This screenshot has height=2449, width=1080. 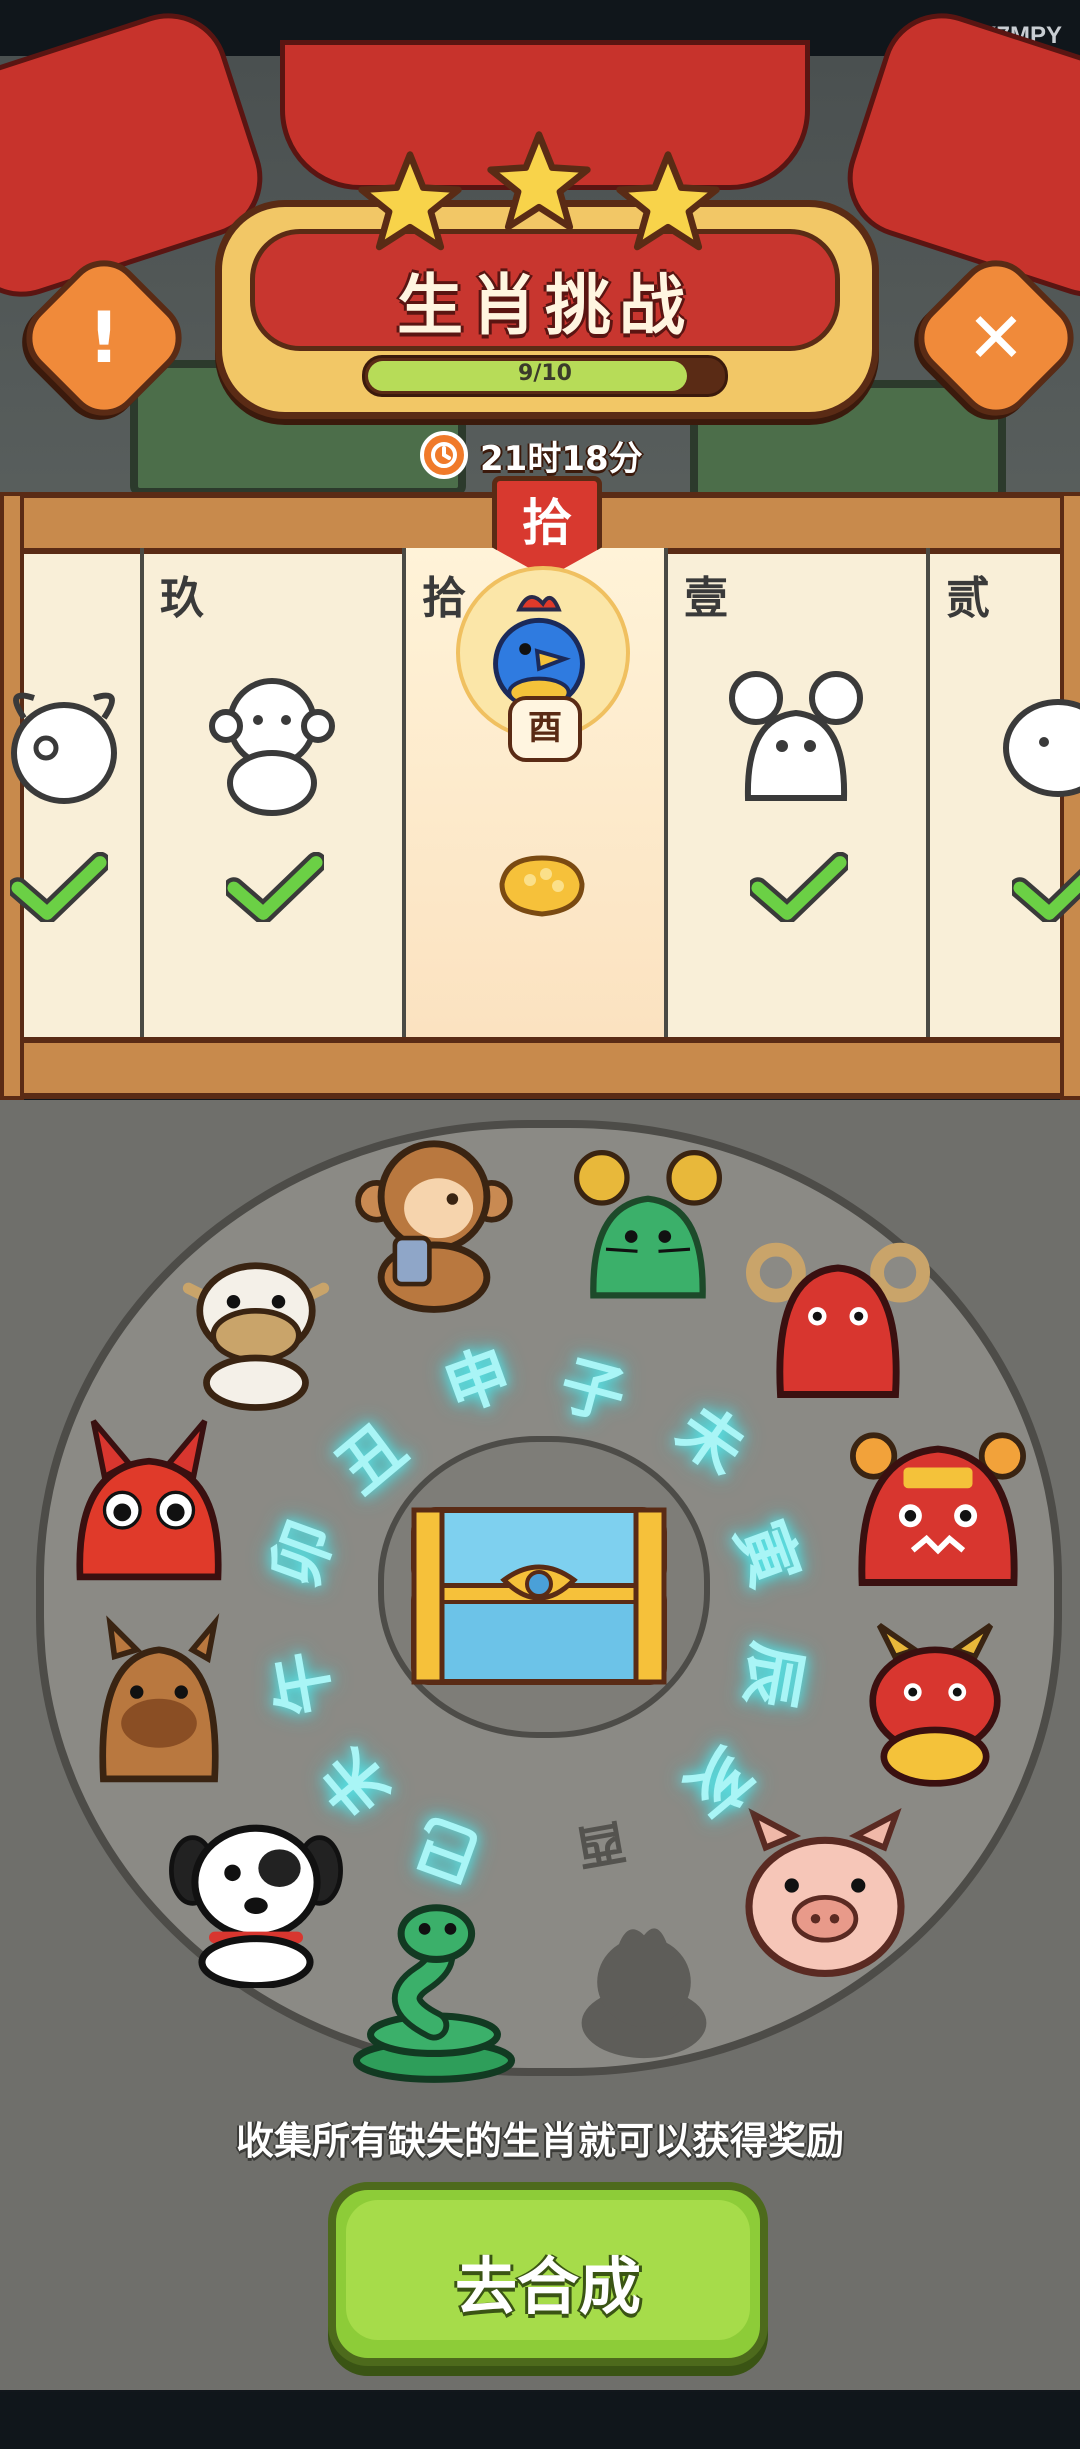 What do you see at coordinates (256, 1322) in the screenshot?
I see `ox-icon` at bounding box center [256, 1322].